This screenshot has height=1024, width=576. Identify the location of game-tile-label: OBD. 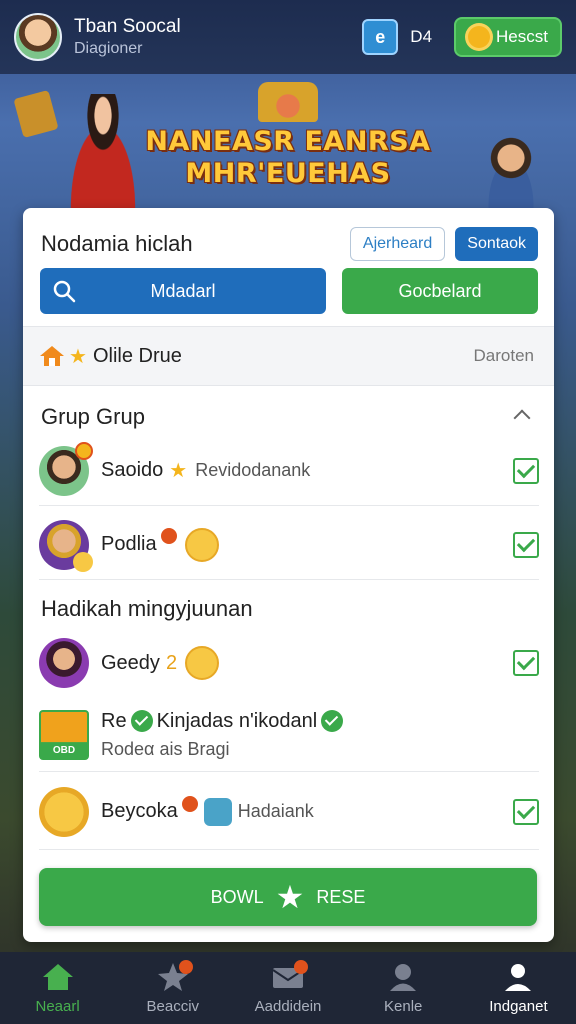
(64, 750).